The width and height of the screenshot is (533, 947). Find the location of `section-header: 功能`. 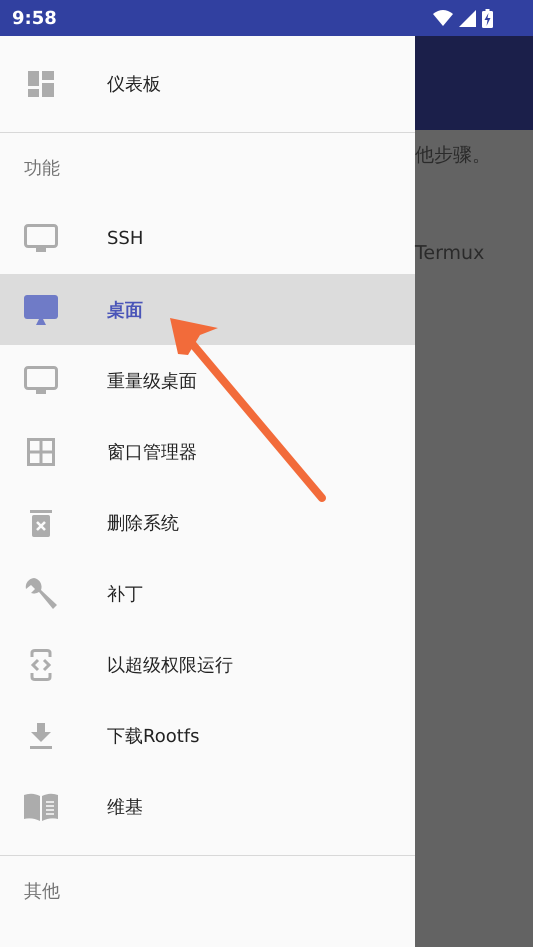

section-header: 功能 is located at coordinates (42, 169).